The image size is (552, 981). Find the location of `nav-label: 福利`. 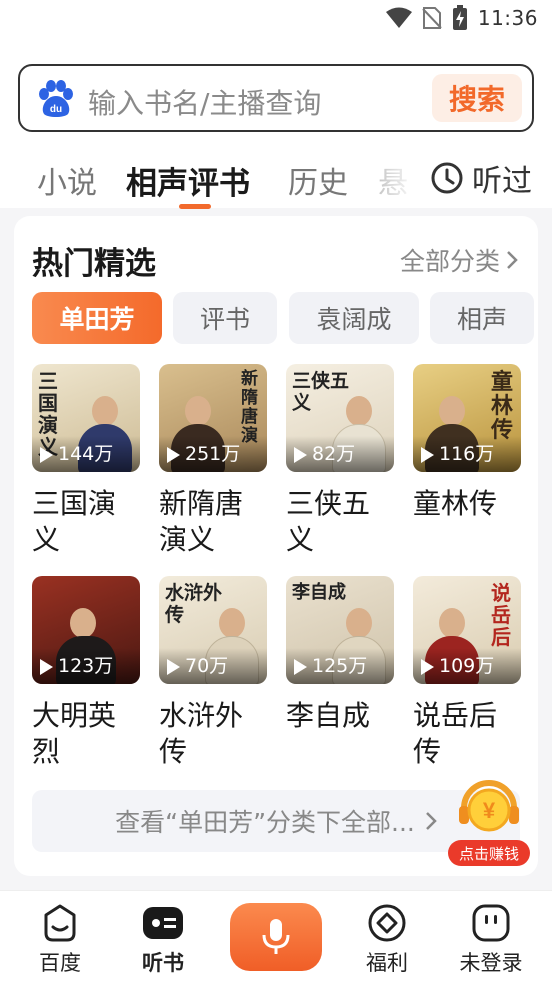

nav-label: 福利 is located at coordinates (387, 963).